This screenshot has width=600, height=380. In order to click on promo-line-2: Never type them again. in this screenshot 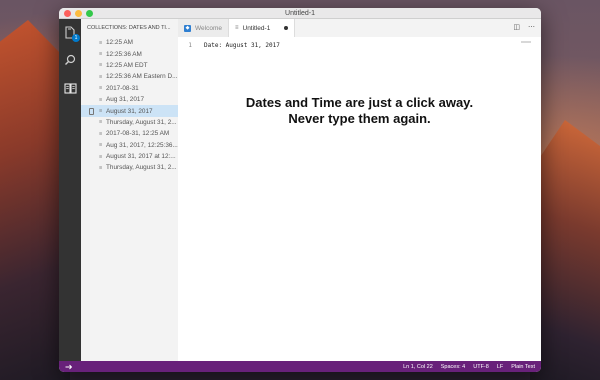, I will do `click(359, 118)`.